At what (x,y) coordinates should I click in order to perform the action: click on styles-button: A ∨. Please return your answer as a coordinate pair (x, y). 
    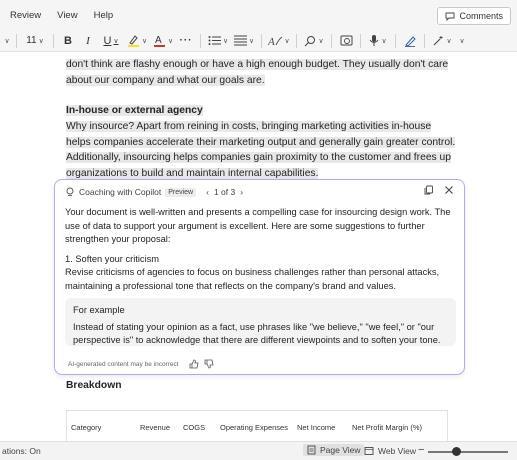
    Looking at the image, I should click on (279, 41).